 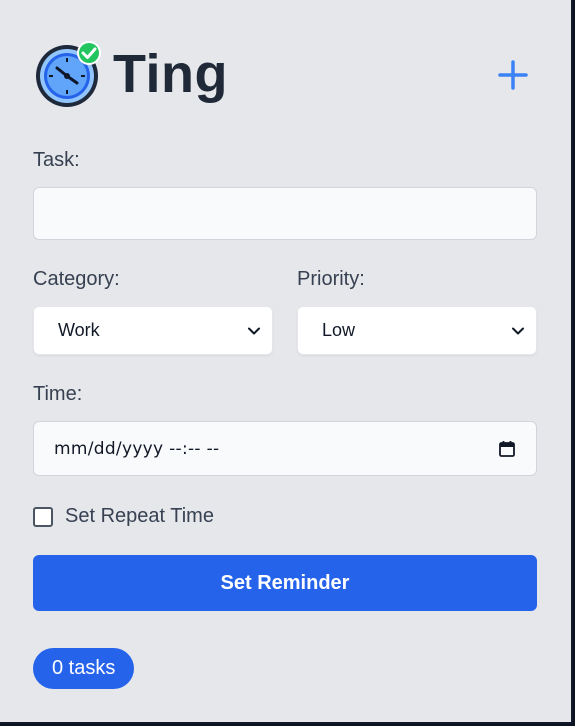 I want to click on set-reminder-button: Set Reminder, so click(x=285, y=583).